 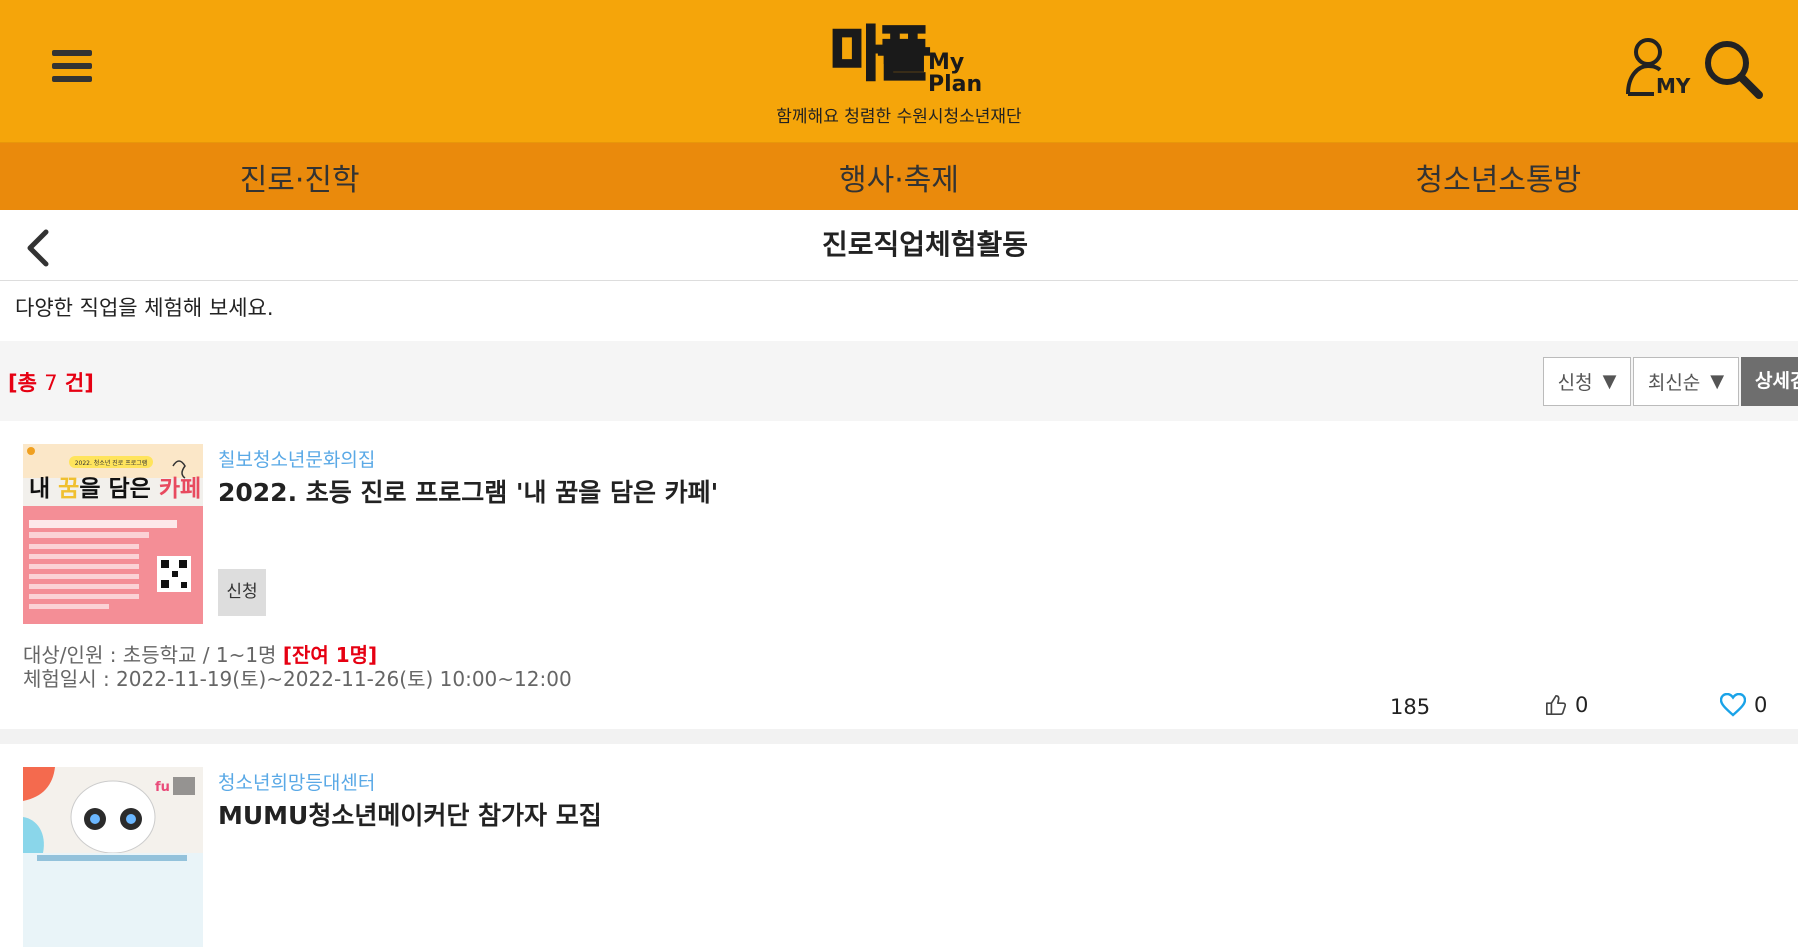 I want to click on nav-item-events: 행사·축제, so click(x=898, y=176).